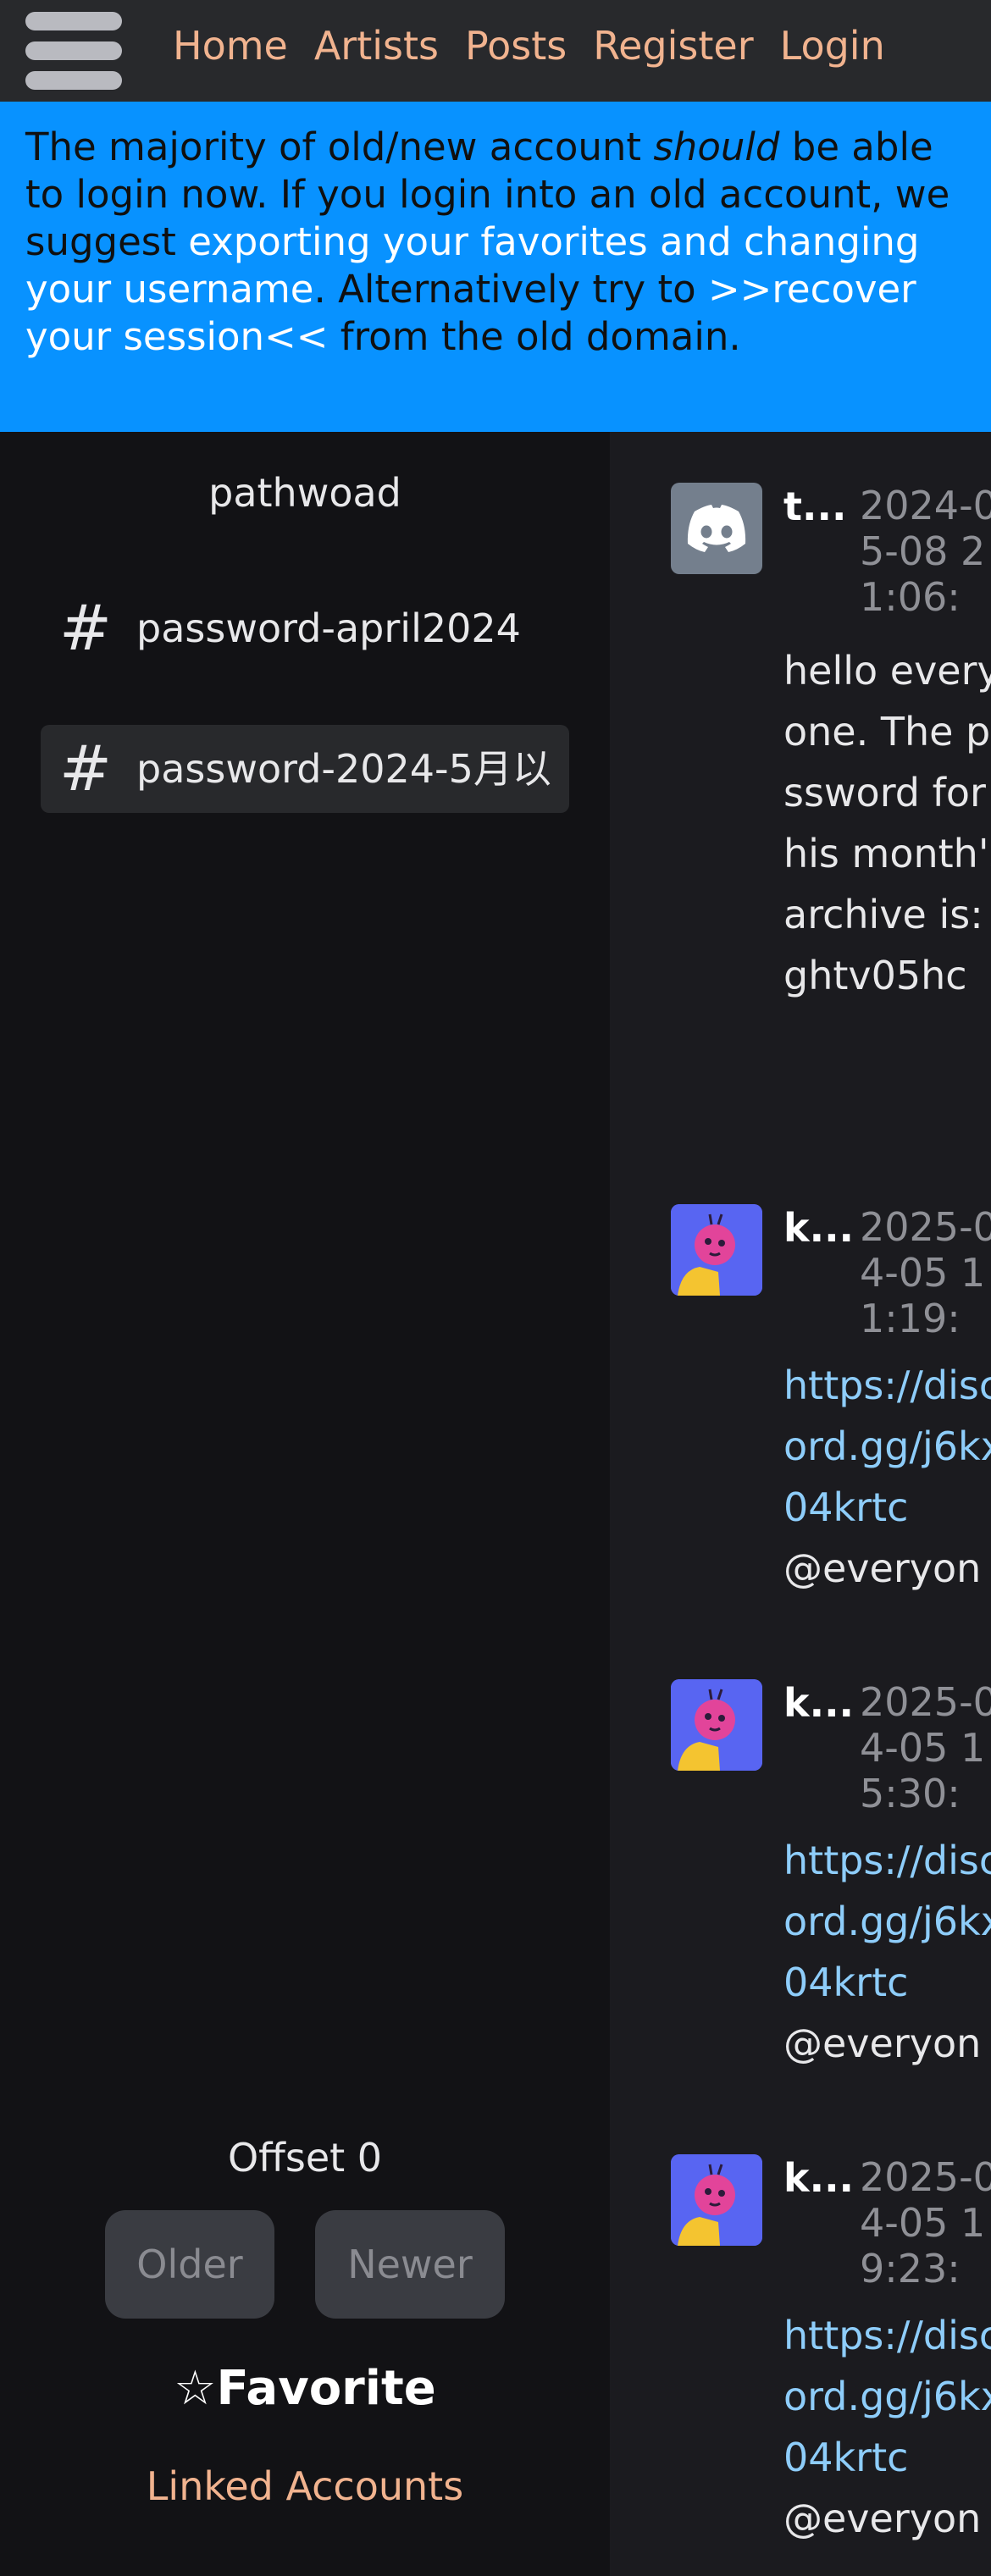 This screenshot has height=2576, width=991. I want to click on top-nav: Home Artists Posts Register Login, so click(495, 51).